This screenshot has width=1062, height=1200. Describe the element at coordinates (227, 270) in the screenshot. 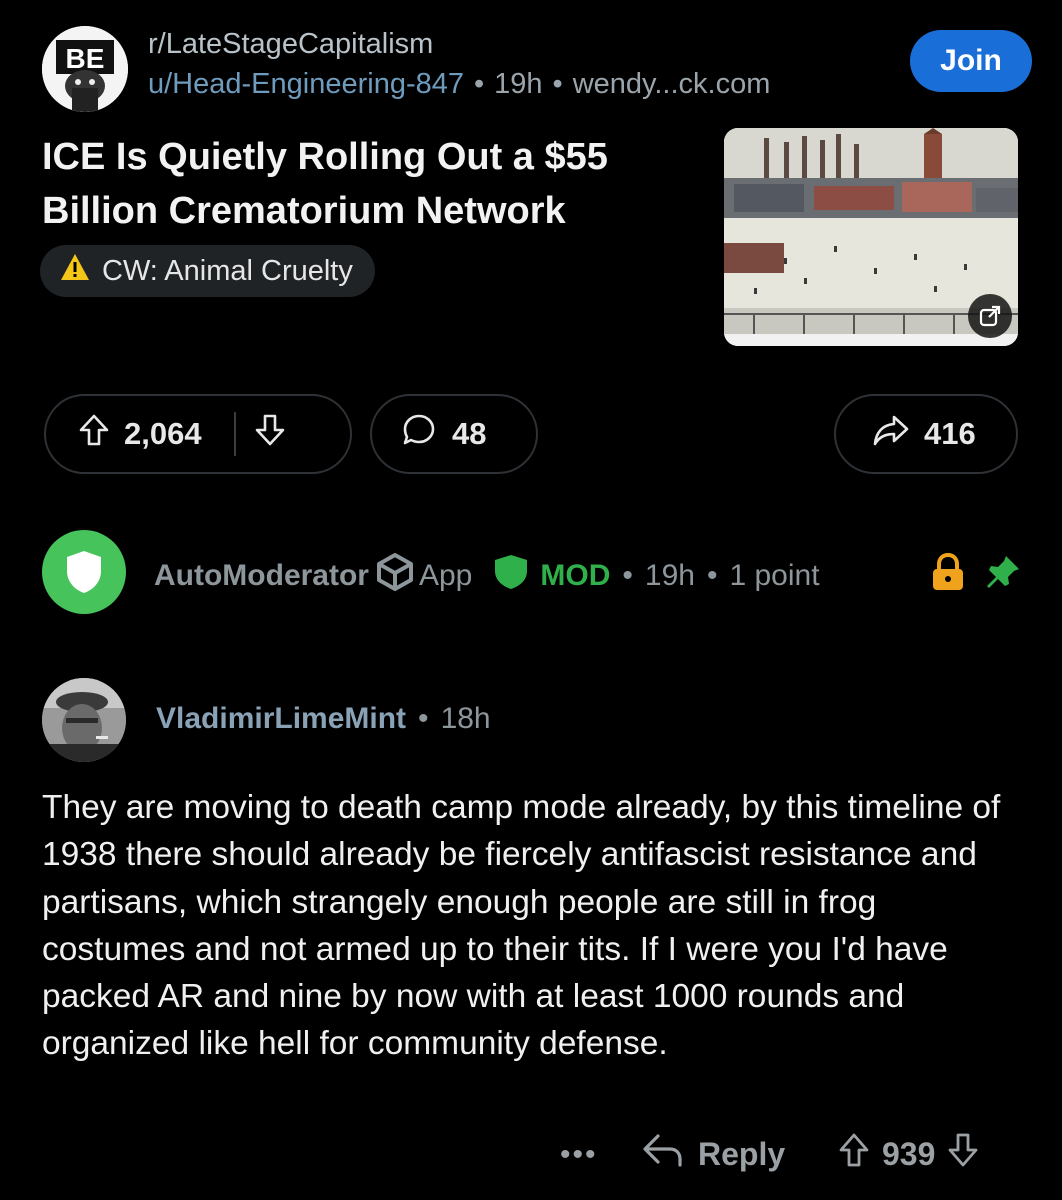

I see `flair-label: CW: Animal Cruelty` at that location.